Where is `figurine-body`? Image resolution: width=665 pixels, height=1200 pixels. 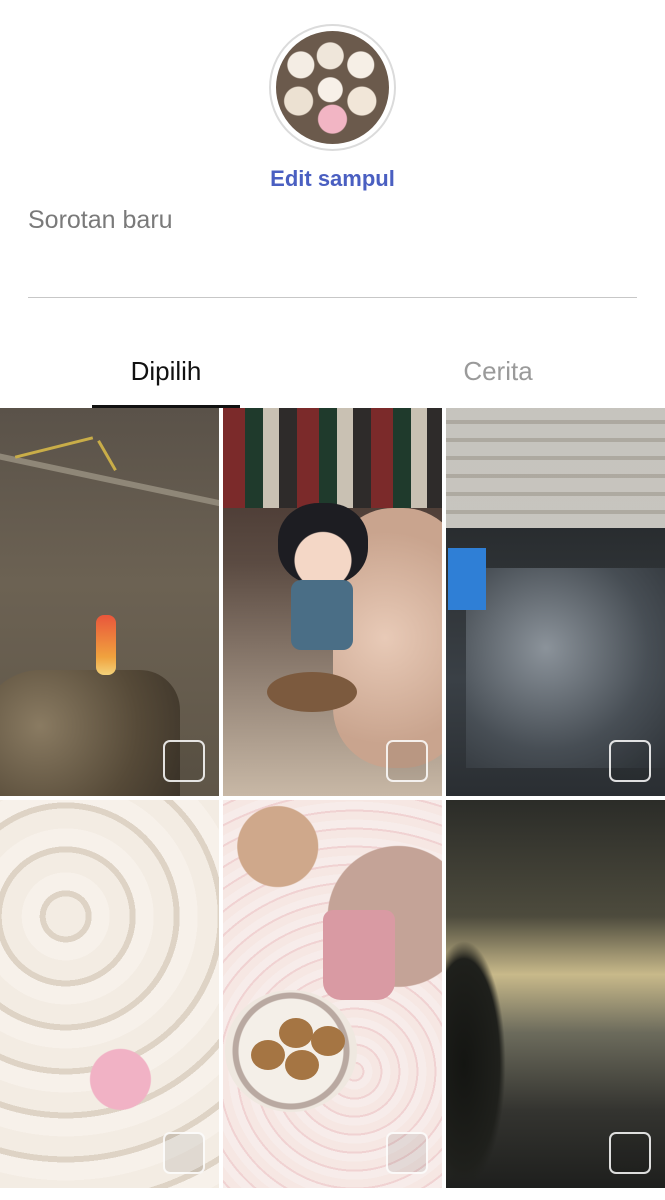
figurine-body is located at coordinates (322, 615).